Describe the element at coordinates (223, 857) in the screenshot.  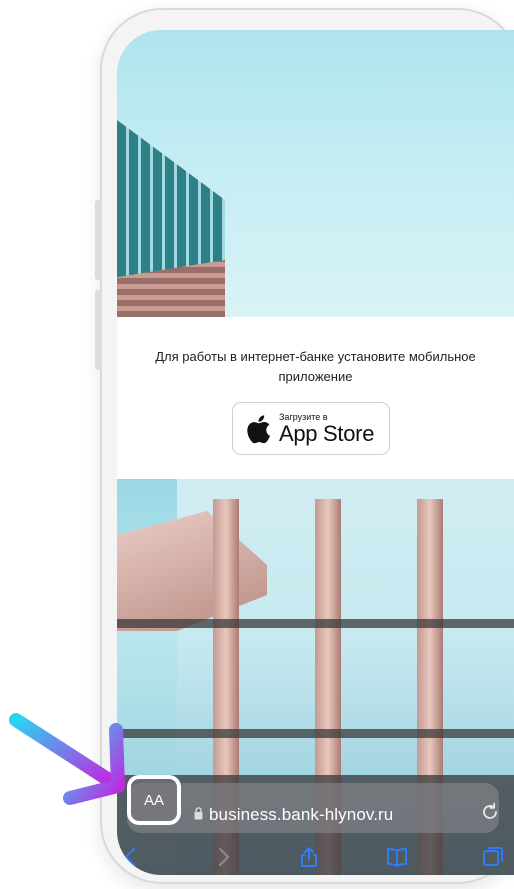
I see `forward-icon` at that location.